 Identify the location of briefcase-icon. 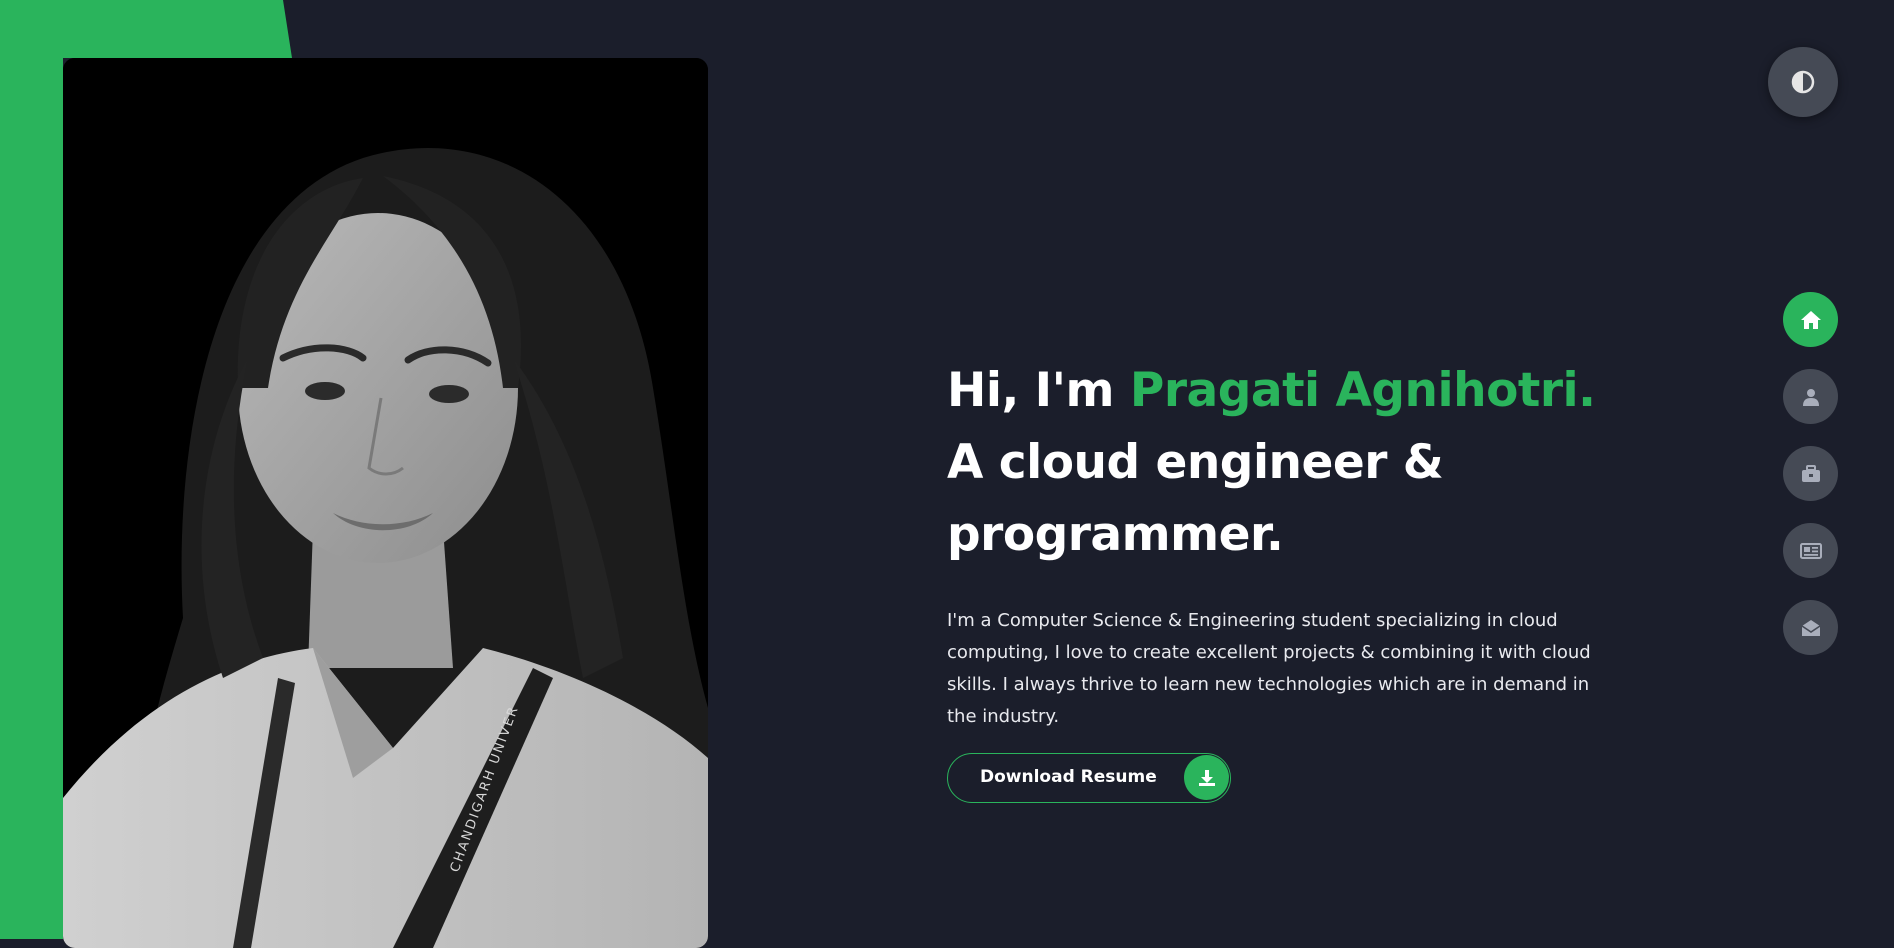
(1810, 473).